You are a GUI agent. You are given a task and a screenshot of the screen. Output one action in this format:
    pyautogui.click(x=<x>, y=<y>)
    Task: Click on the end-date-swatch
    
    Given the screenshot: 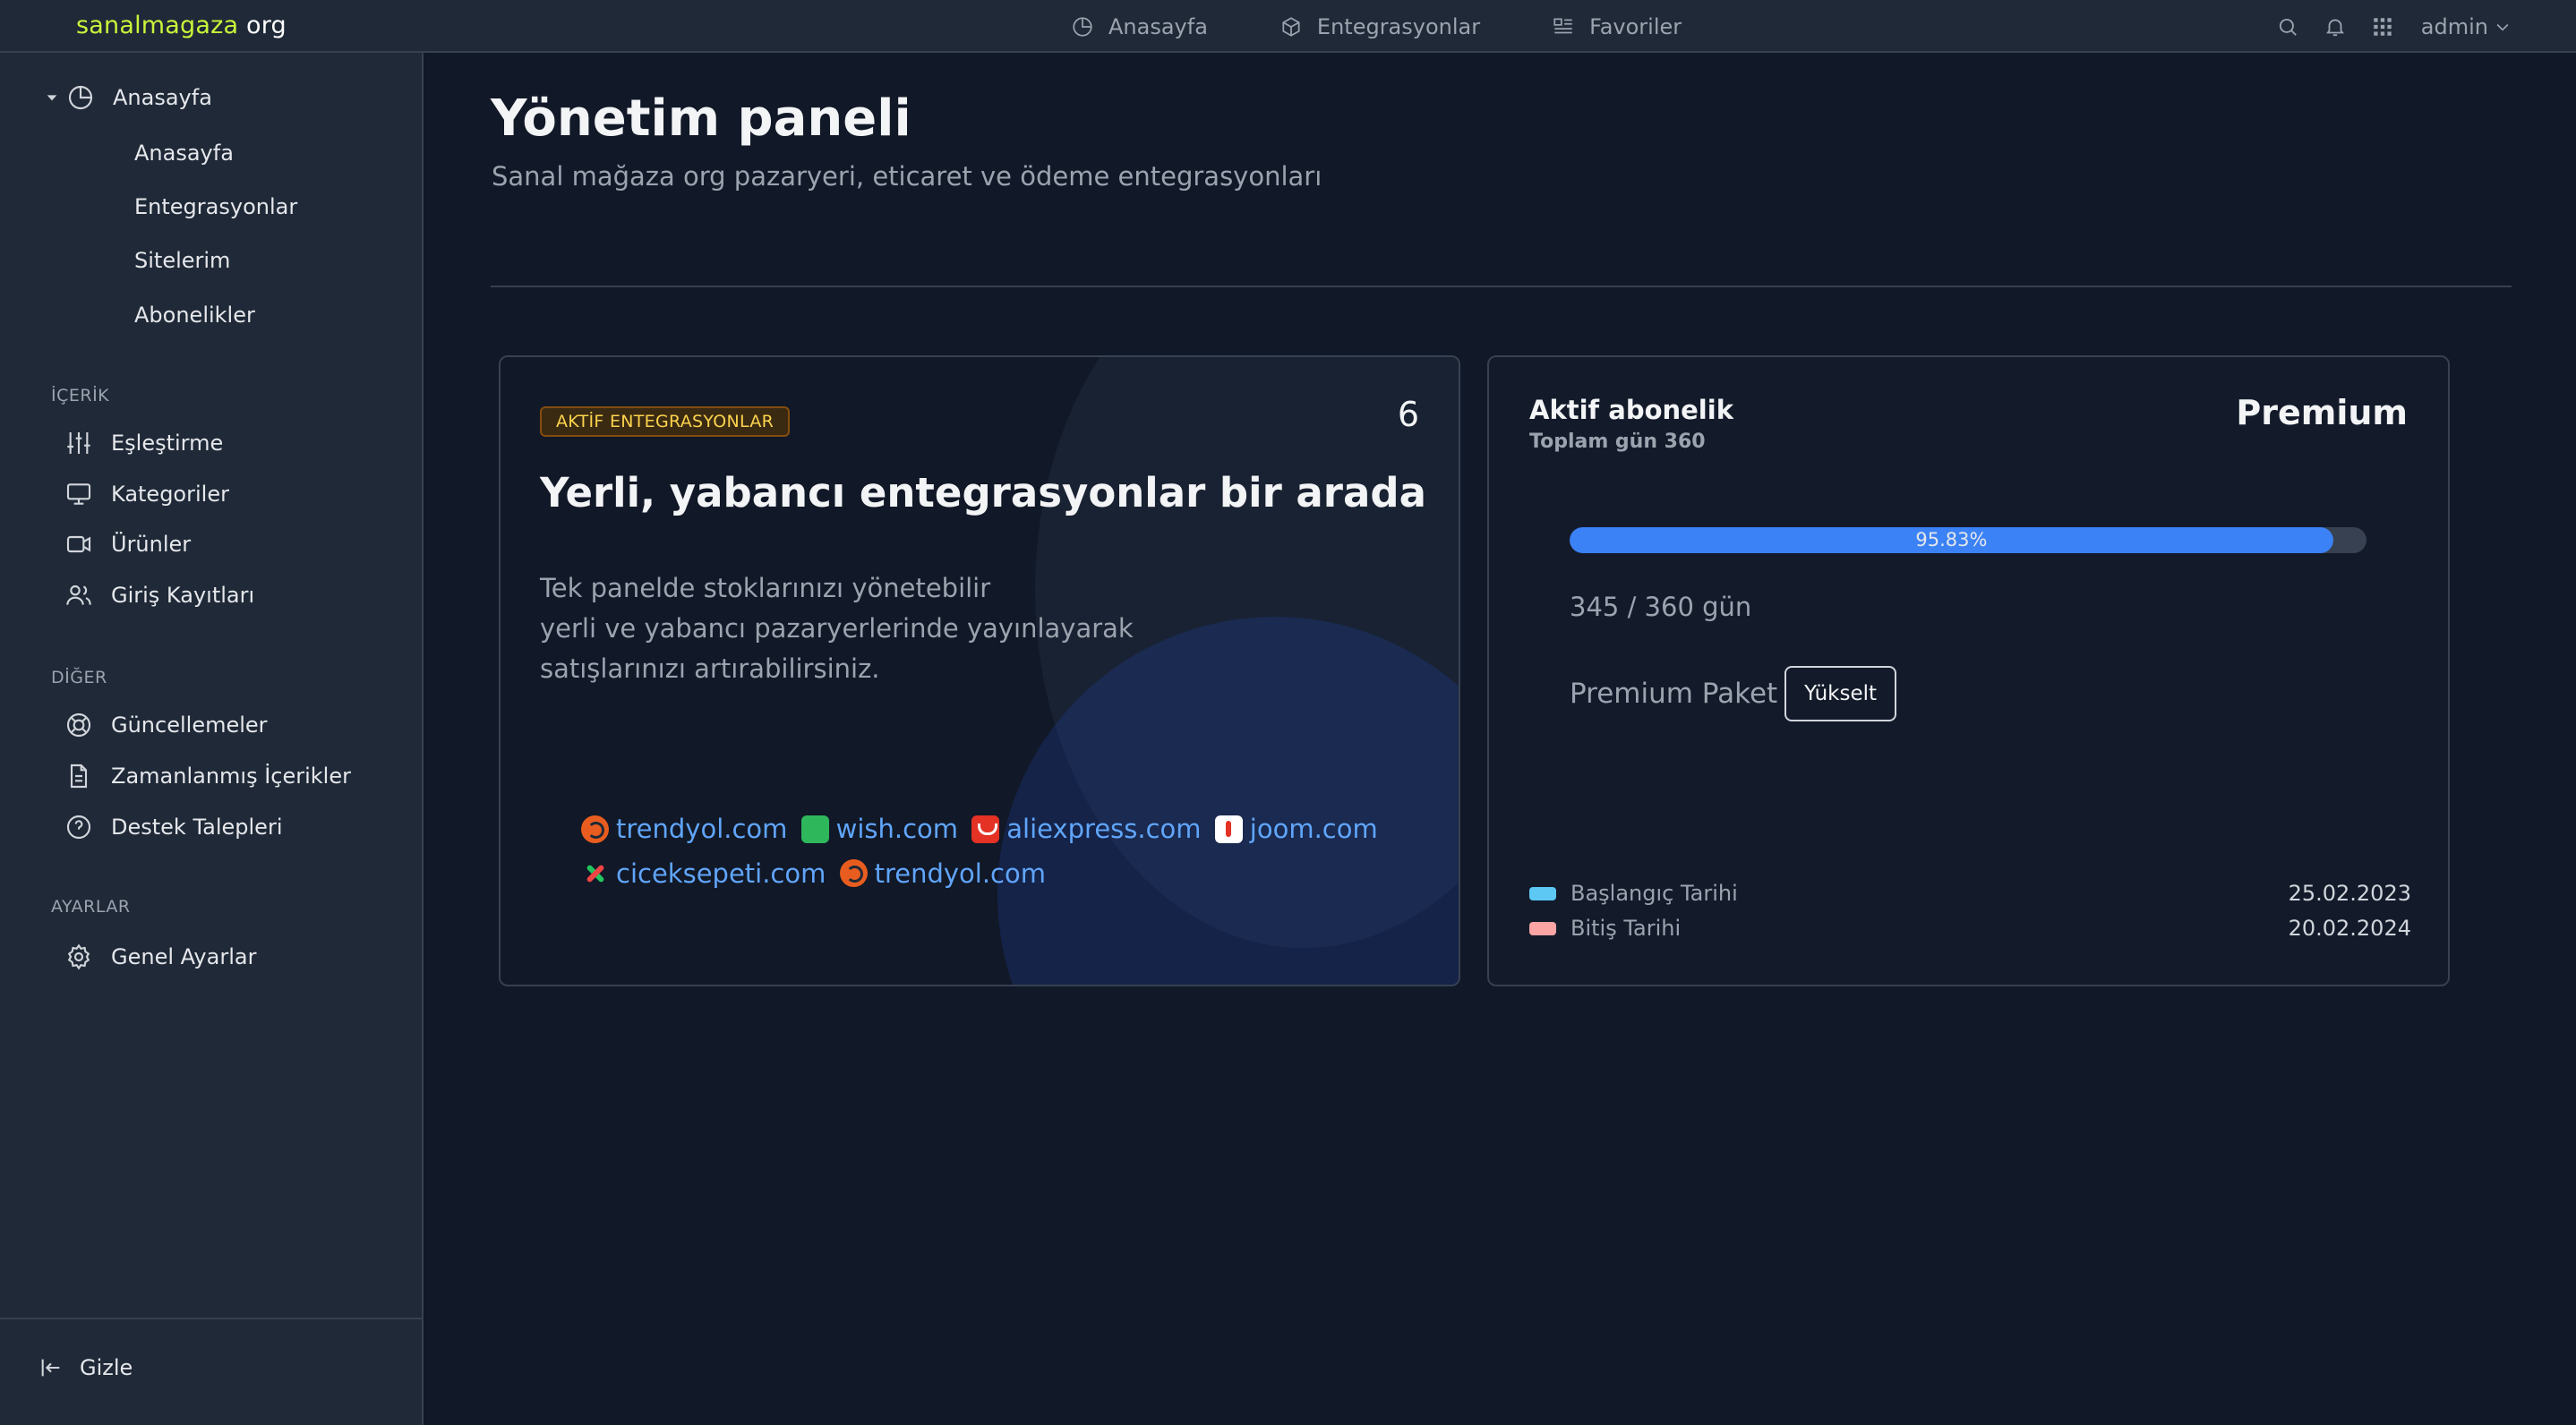 What is the action you would take?
    pyautogui.click(x=1542, y=928)
    